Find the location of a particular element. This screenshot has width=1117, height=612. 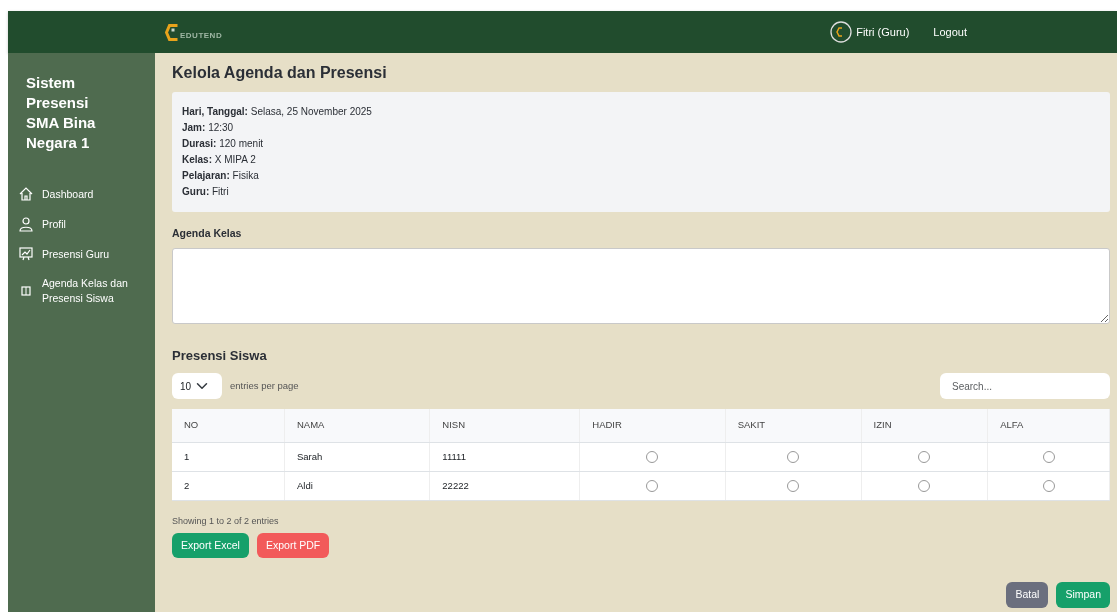

save-button: Simpan is located at coordinates (1083, 595).